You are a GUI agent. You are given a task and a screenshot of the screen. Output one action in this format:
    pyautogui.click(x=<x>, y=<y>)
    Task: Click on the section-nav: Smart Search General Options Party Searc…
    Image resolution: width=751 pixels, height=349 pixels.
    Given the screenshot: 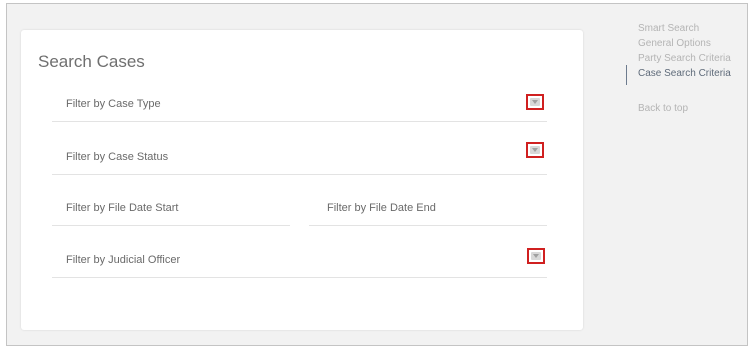 What is the action you would take?
    pyautogui.click(x=686, y=68)
    